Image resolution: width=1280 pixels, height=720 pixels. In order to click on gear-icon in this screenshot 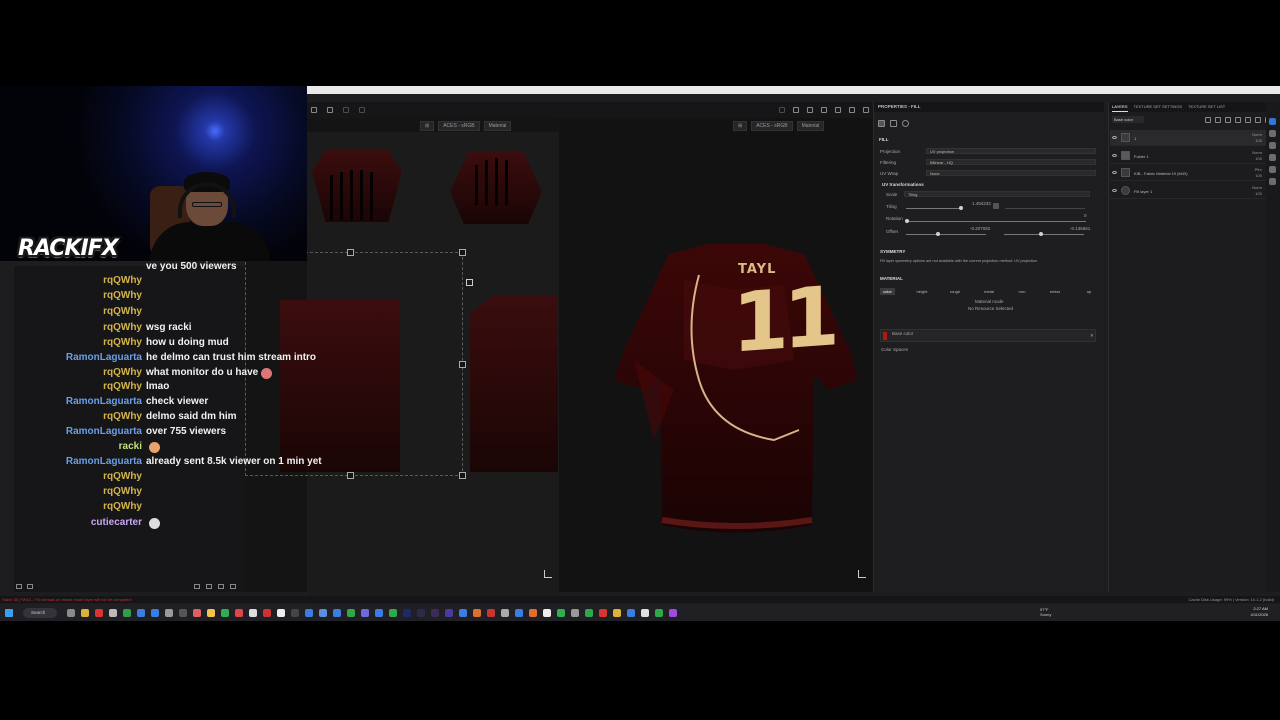, I will do `click(209, 586)`.